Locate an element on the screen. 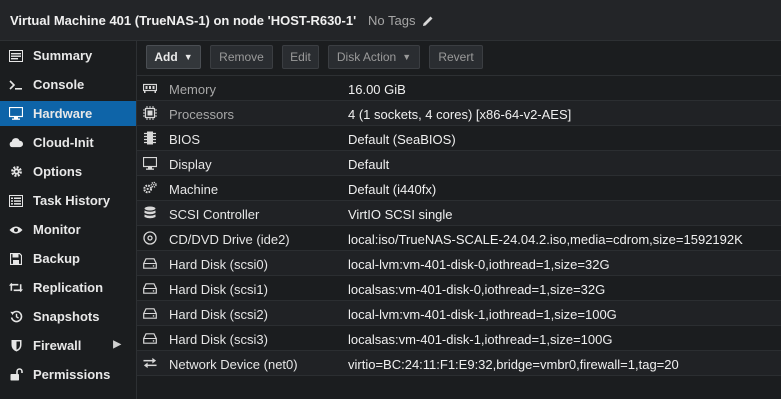 The height and width of the screenshot is (399, 781). pencil-icon is located at coordinates (428, 21).